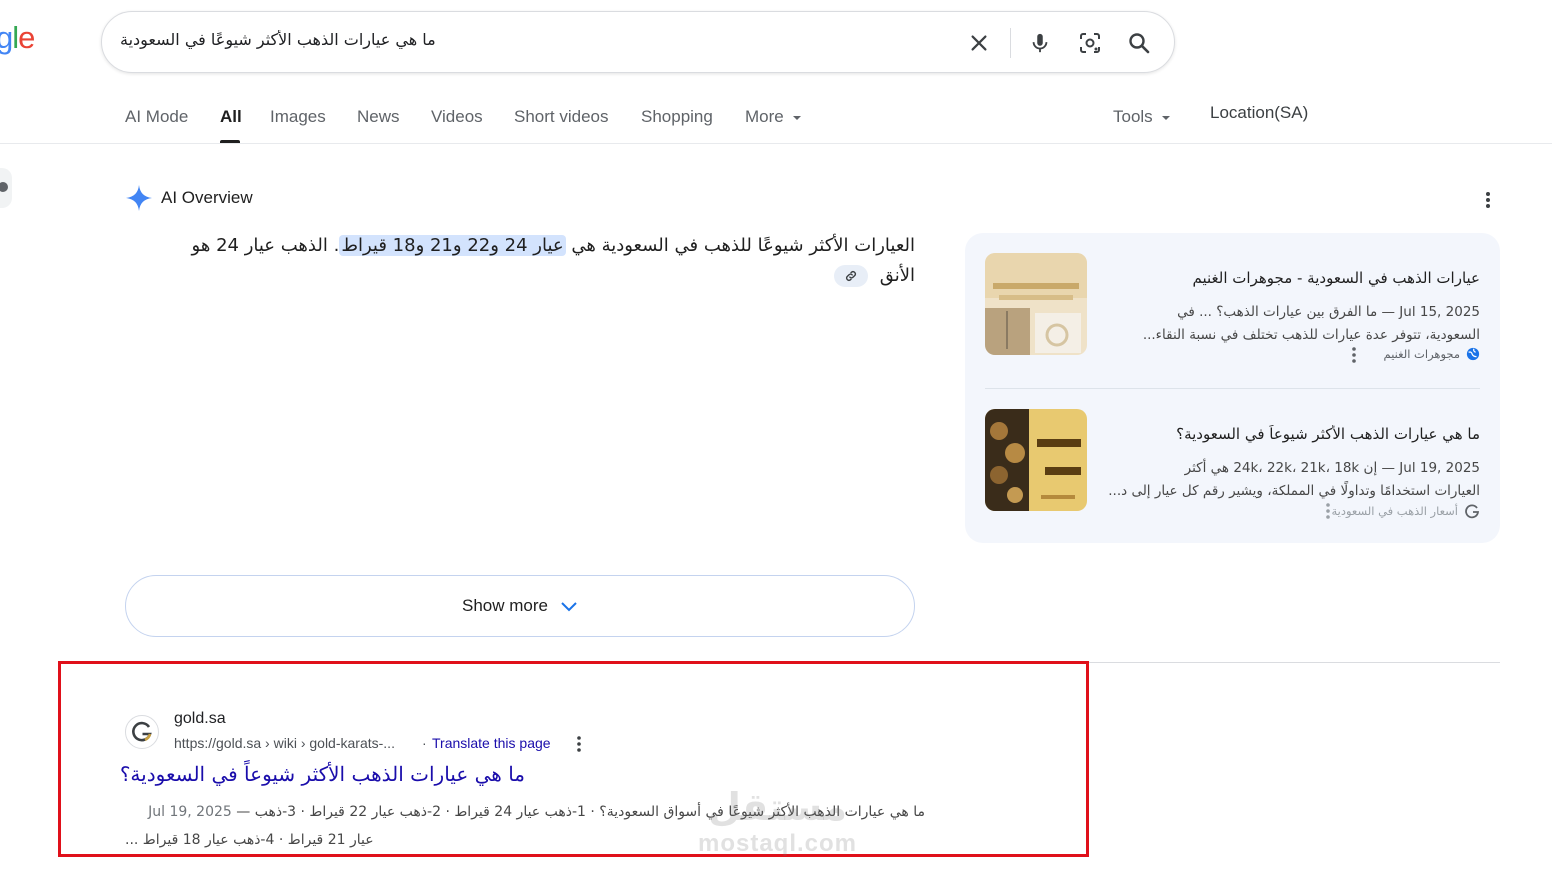 This screenshot has height=896, width=1552. Describe the element at coordinates (979, 43) in the screenshot. I see `clear-icon` at that location.